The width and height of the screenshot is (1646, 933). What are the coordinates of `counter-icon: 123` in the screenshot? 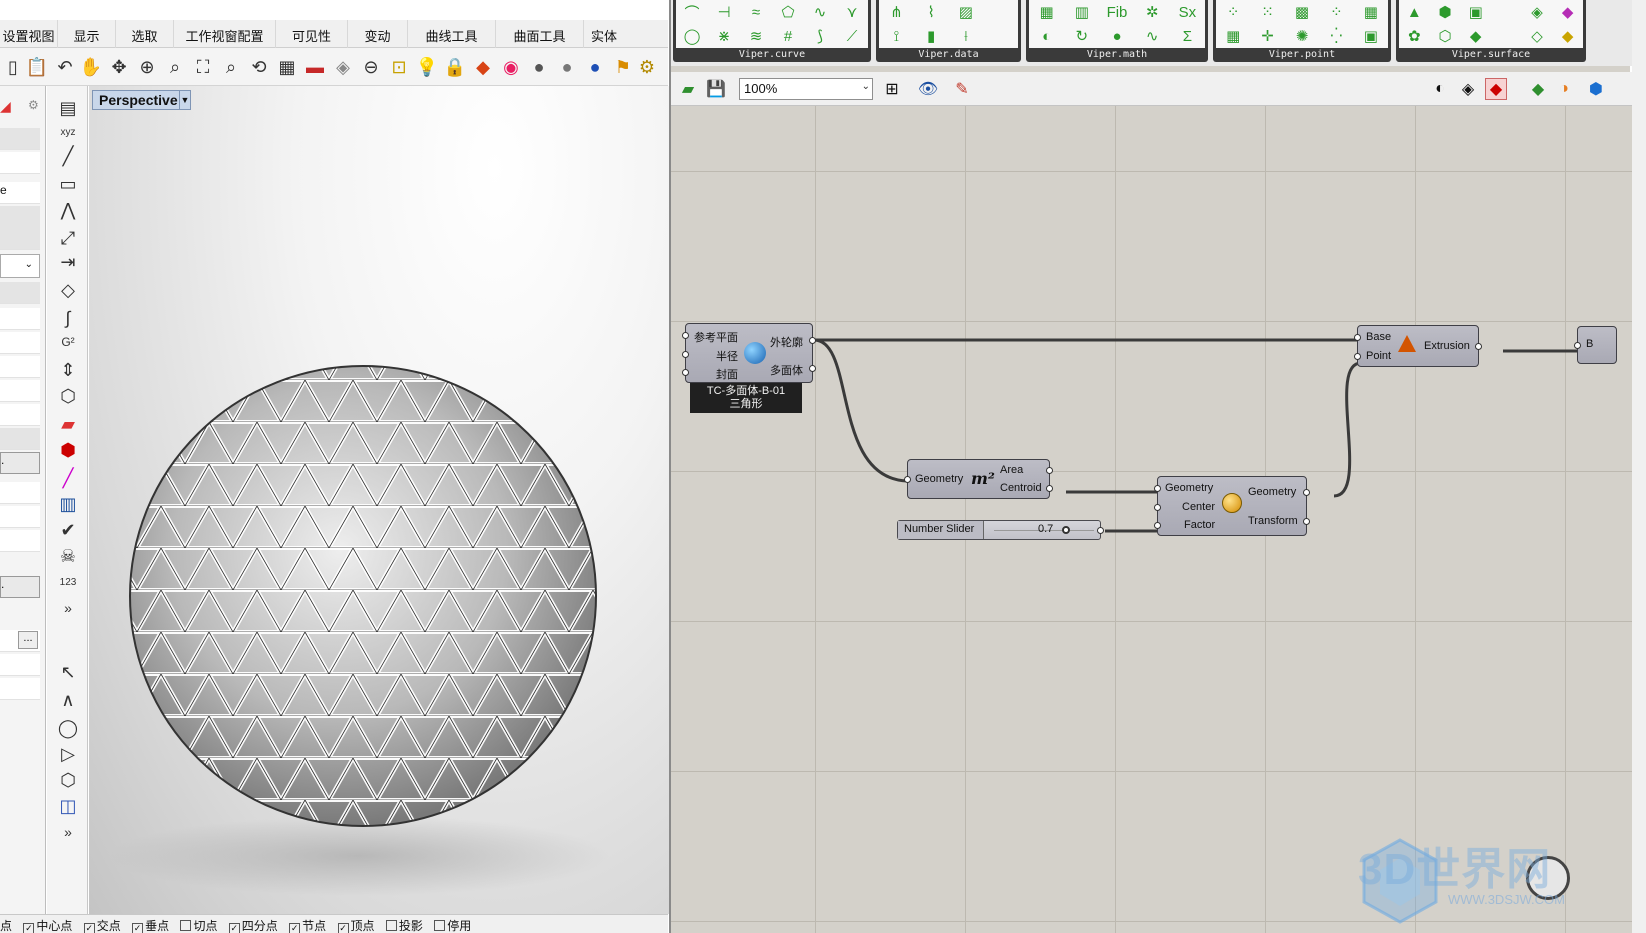 It's located at (68, 582).